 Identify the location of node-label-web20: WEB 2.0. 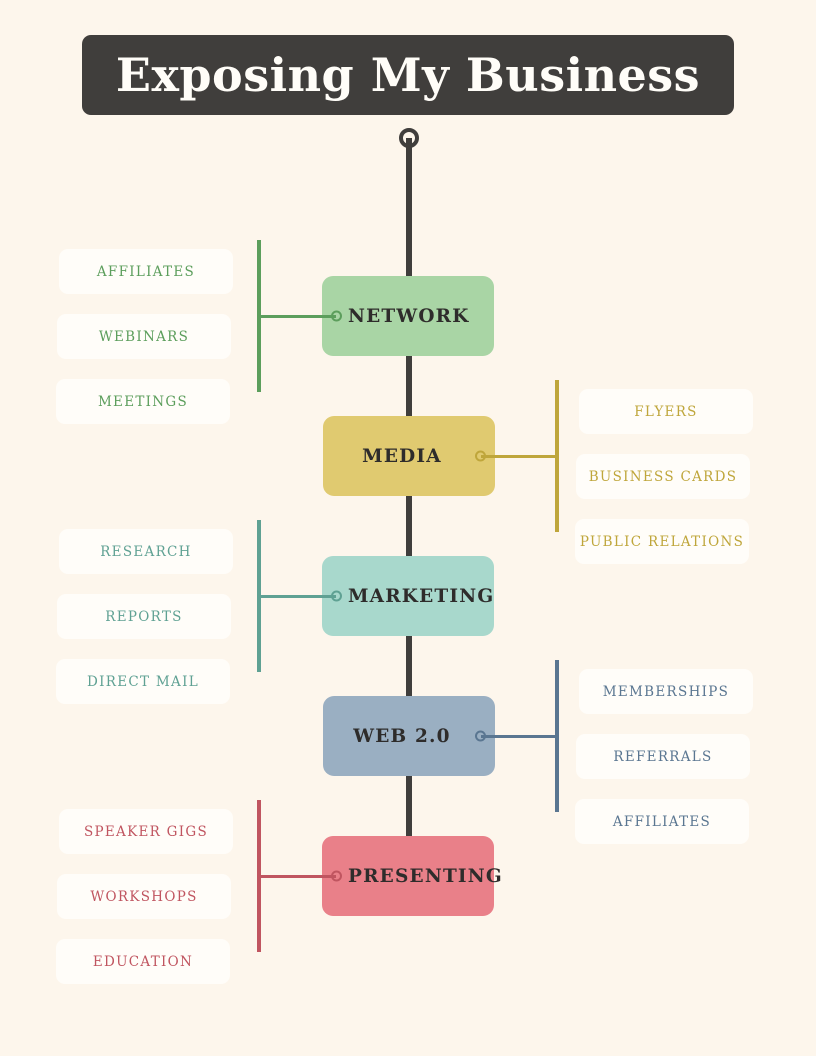
(402, 736).